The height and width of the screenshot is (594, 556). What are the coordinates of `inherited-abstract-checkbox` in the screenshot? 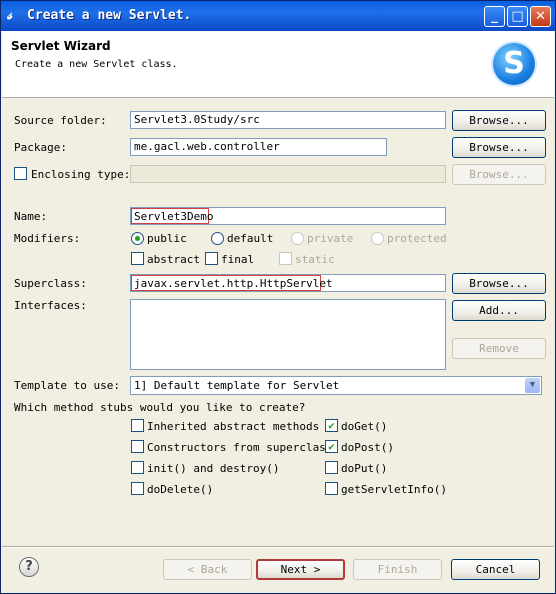 It's located at (137, 425).